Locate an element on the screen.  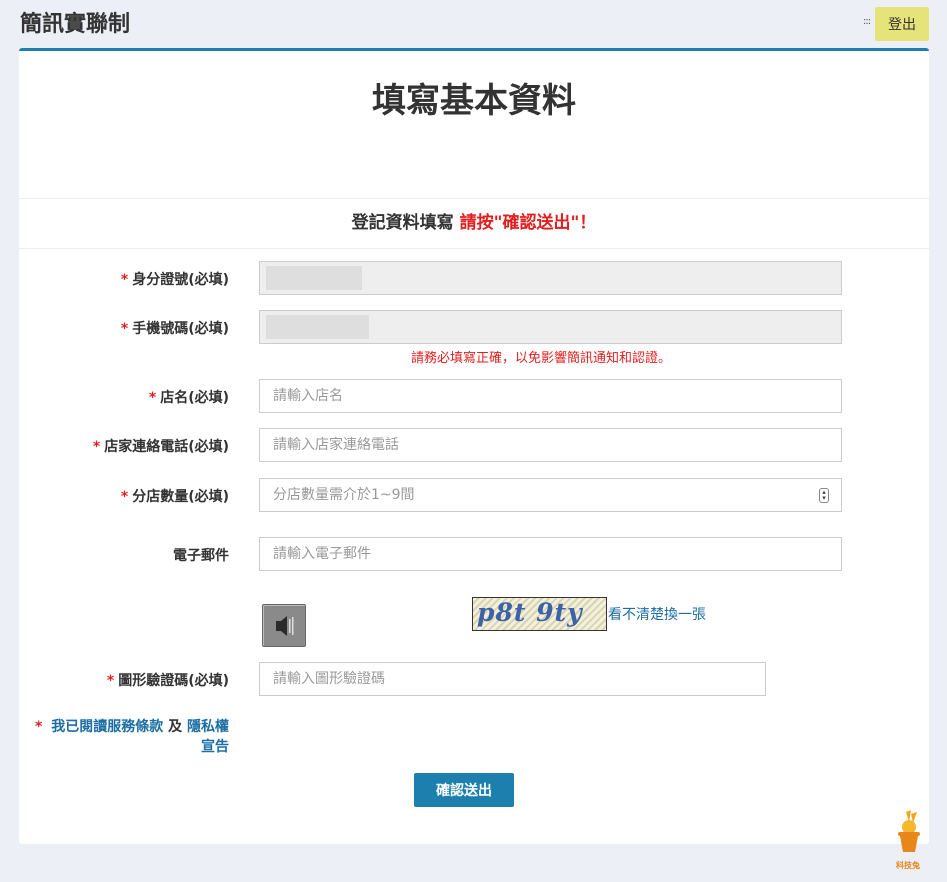
id-number-label-text: 身分證號(必填) is located at coordinates (180, 280).